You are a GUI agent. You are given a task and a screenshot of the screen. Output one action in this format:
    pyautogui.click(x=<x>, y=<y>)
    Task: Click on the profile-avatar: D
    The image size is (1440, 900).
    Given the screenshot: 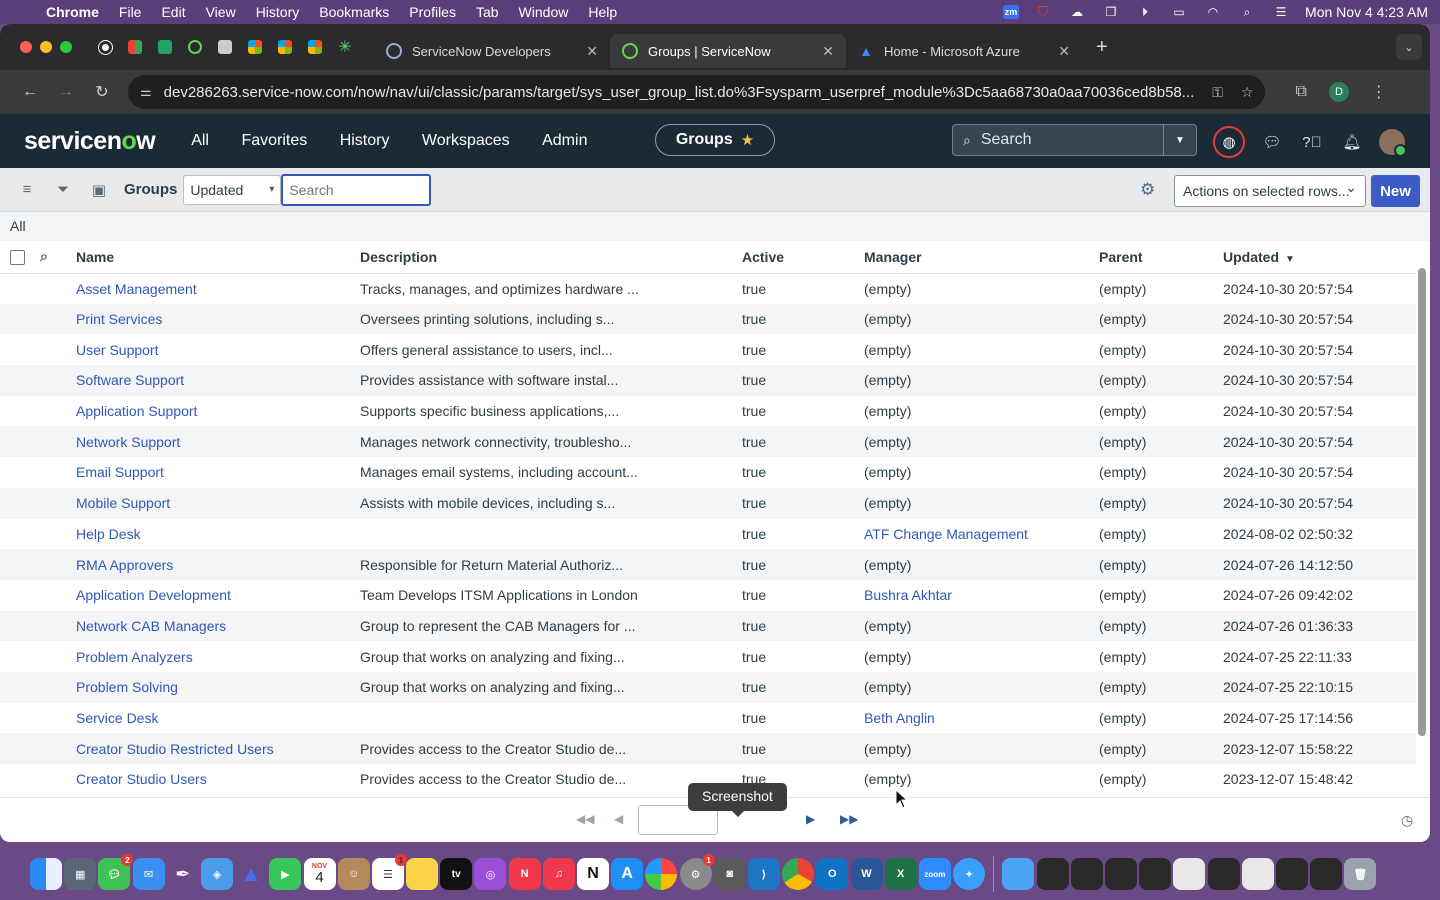 What is the action you would take?
    pyautogui.click(x=1338, y=92)
    